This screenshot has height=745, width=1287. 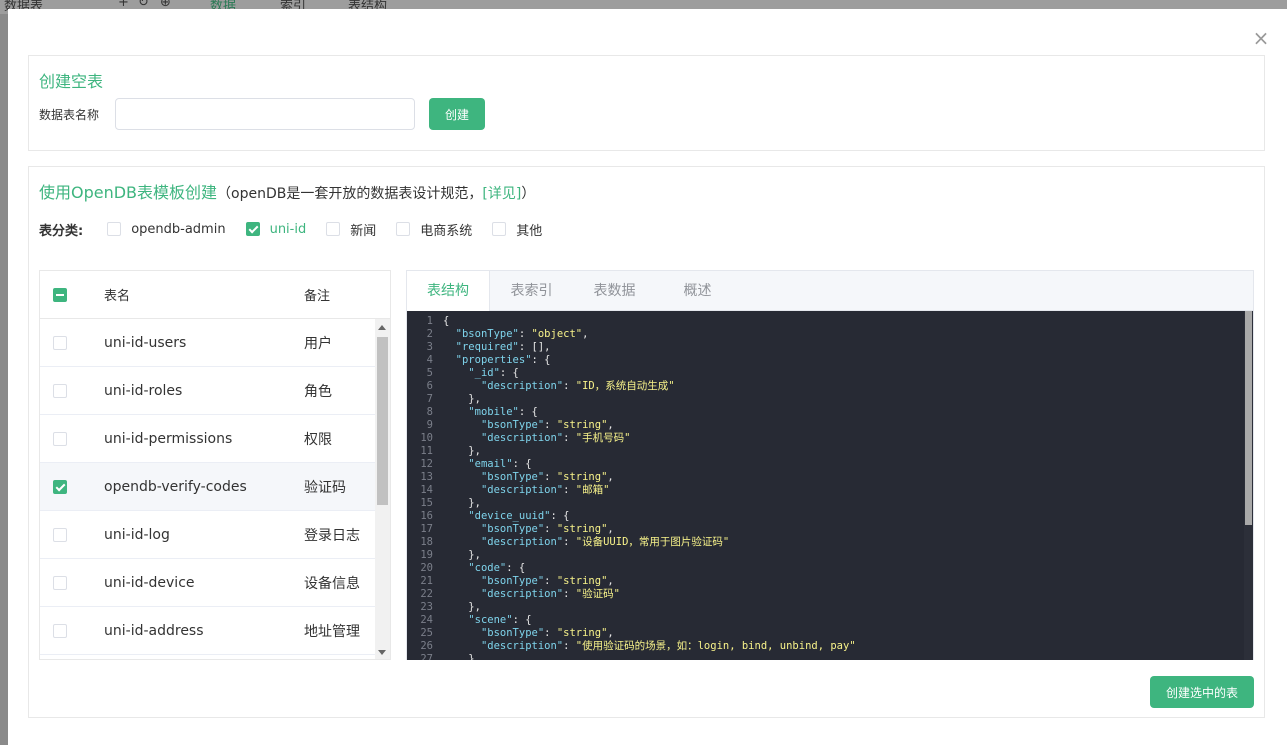 I want to click on create-button: 创建, so click(x=457, y=114).